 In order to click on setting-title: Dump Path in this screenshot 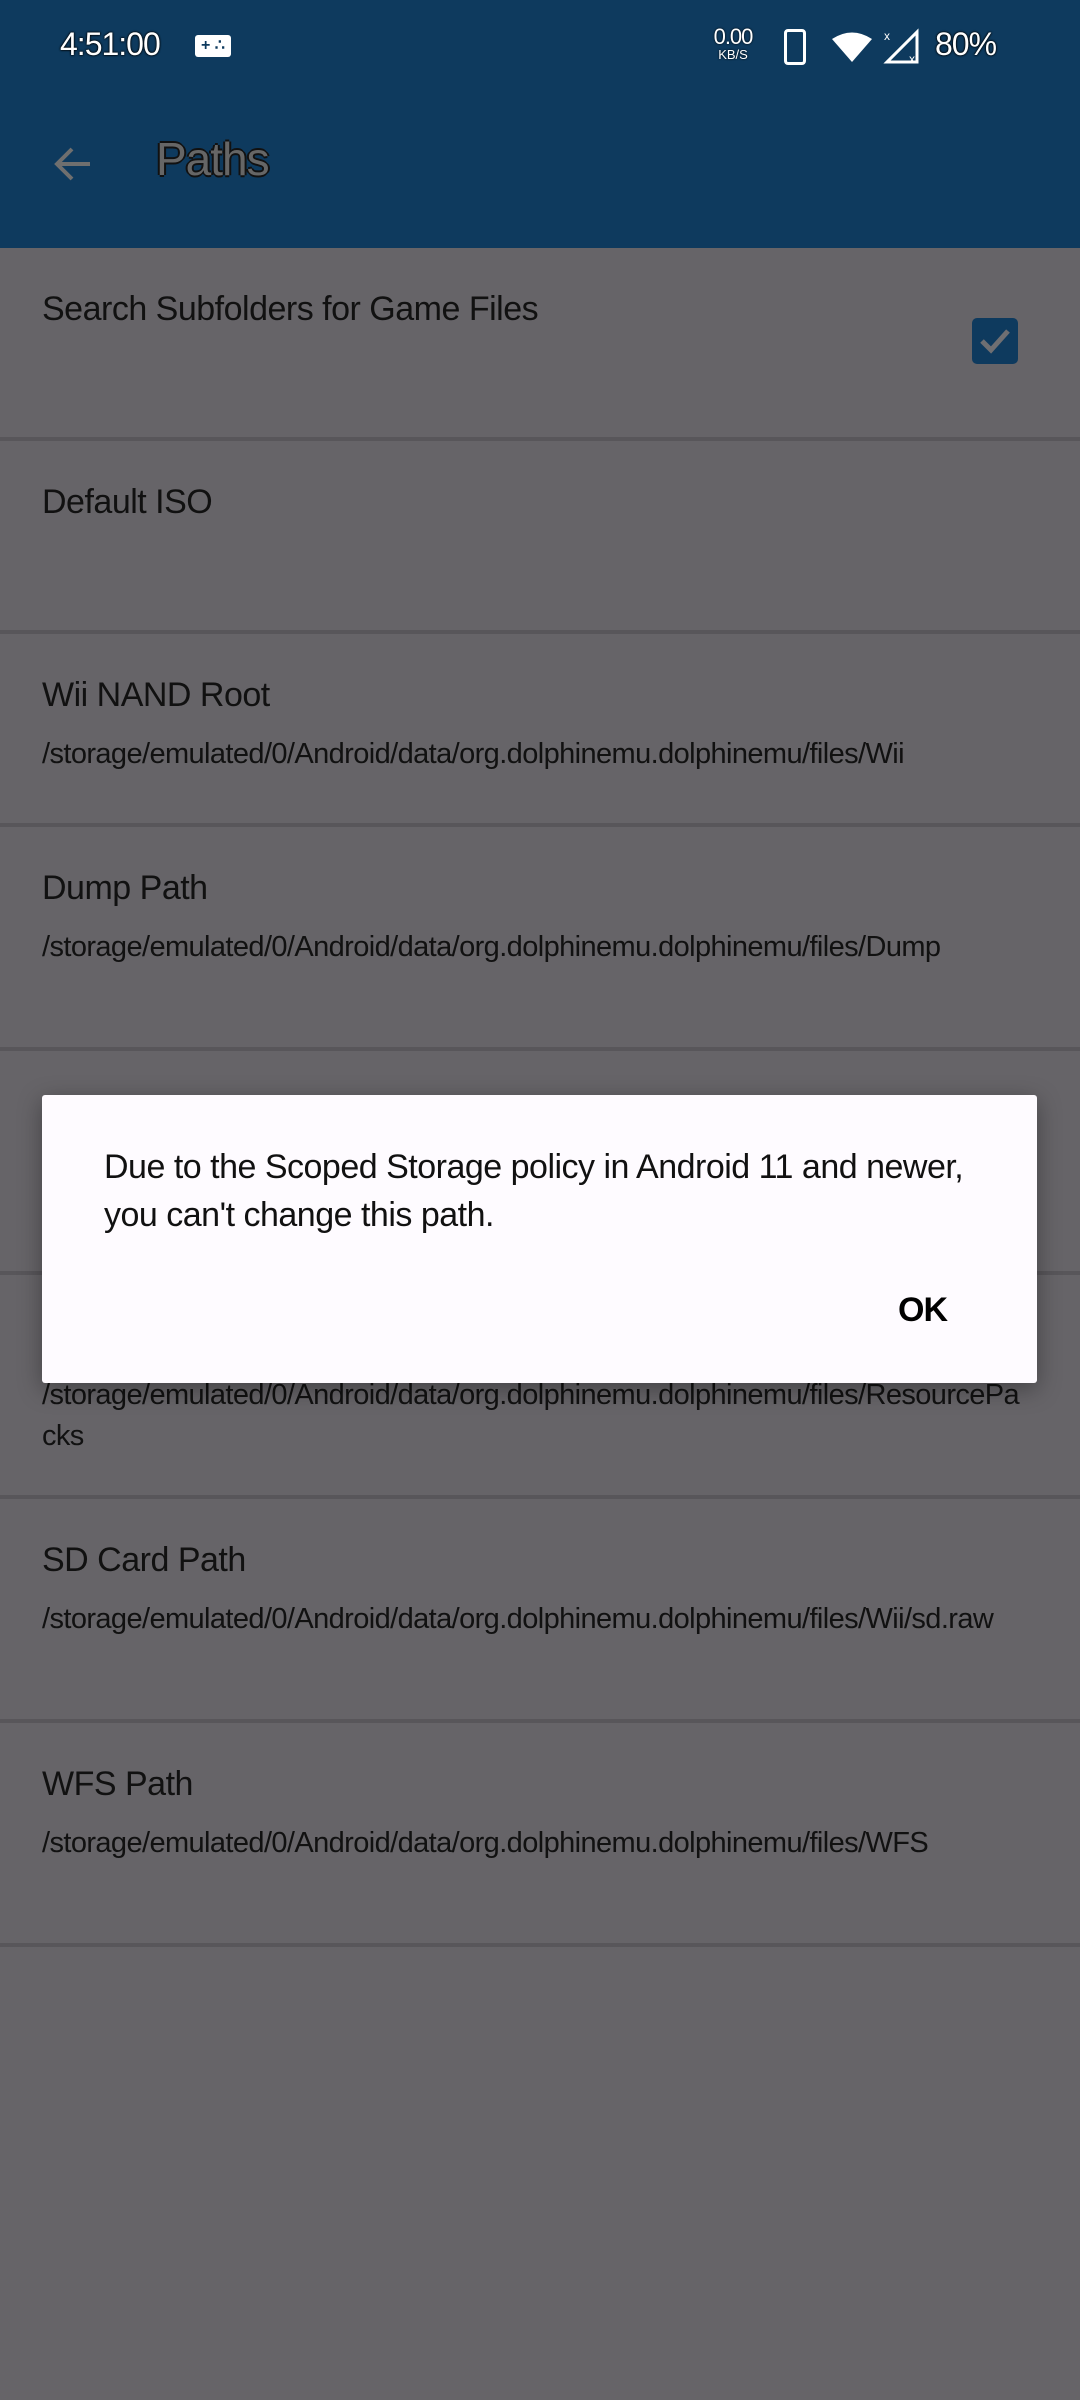, I will do `click(125, 888)`.